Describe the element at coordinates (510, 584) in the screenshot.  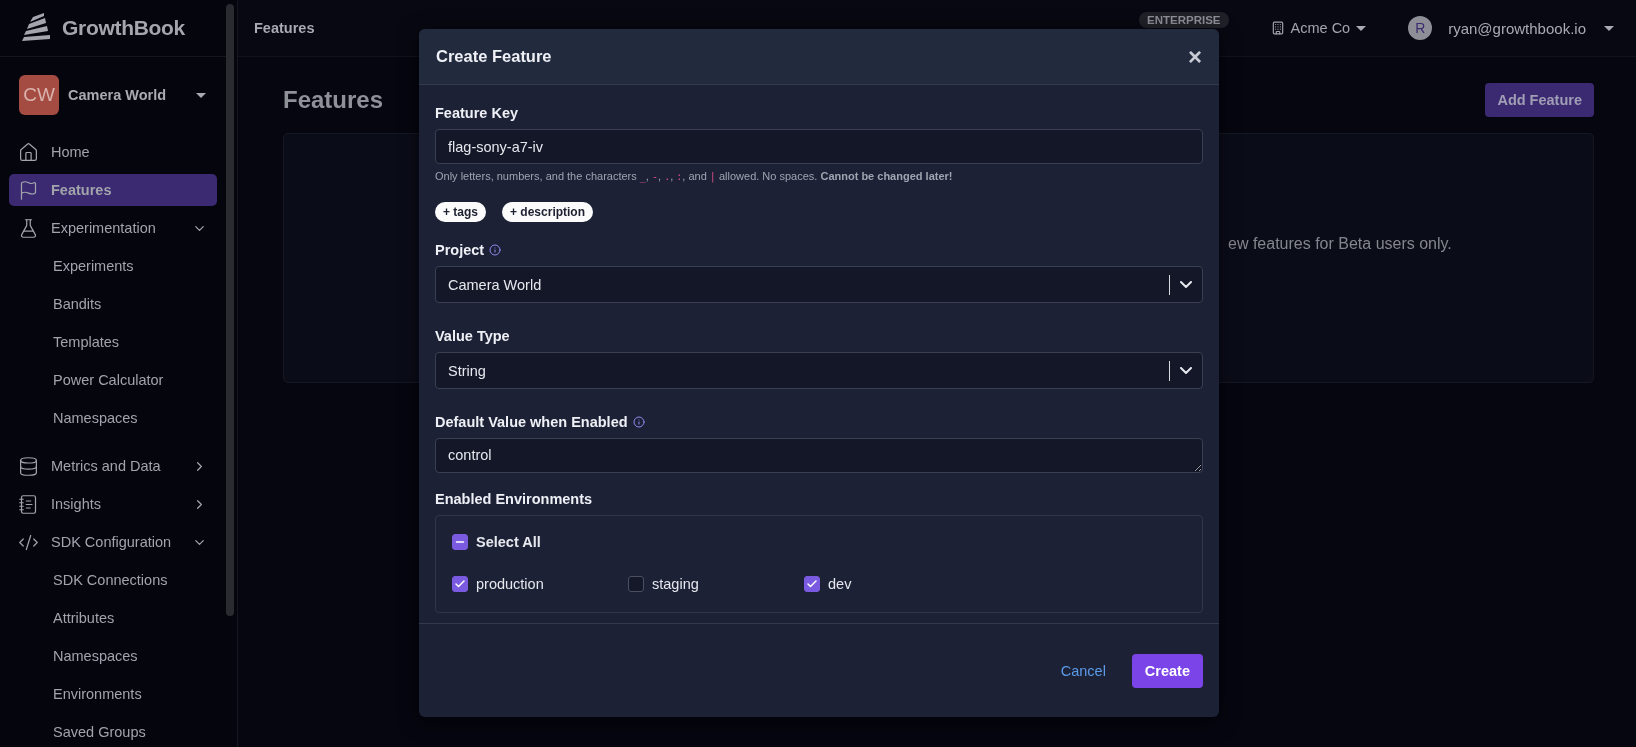
I see `checkbox-label: production` at that location.